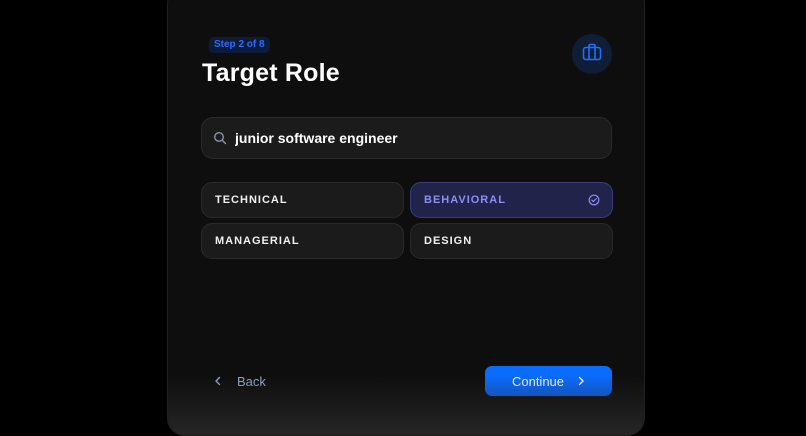  I want to click on category-label: DESIGN, so click(448, 241).